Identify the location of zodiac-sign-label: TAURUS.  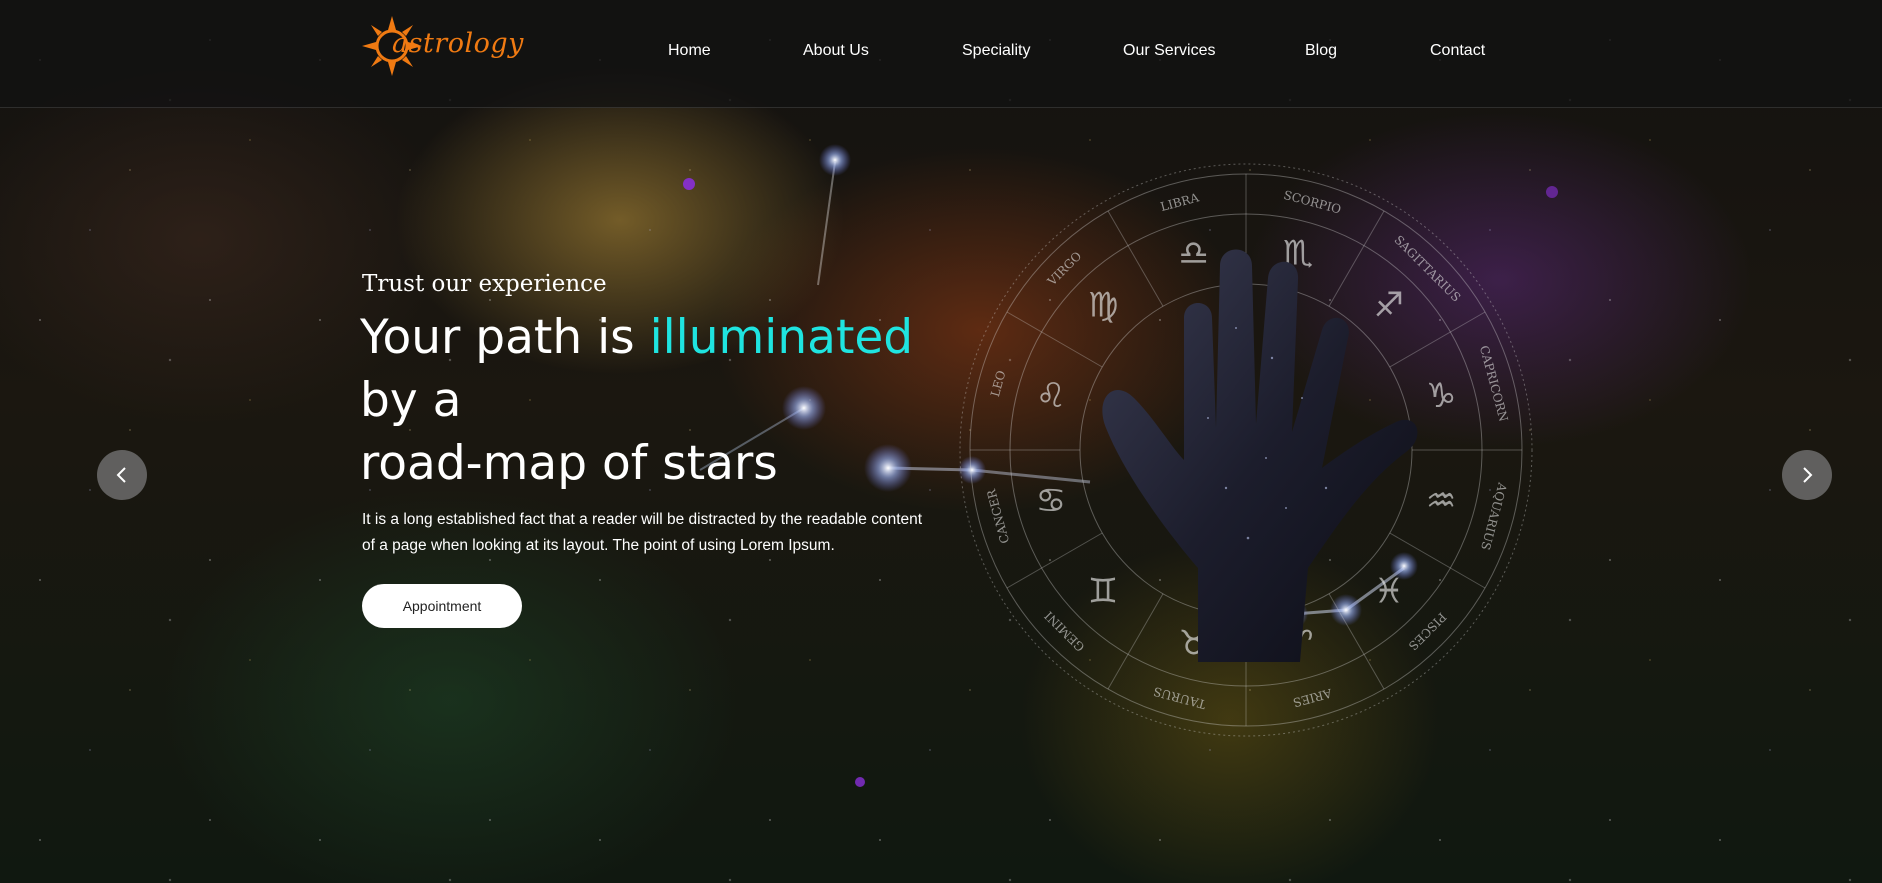
(1179, 697).